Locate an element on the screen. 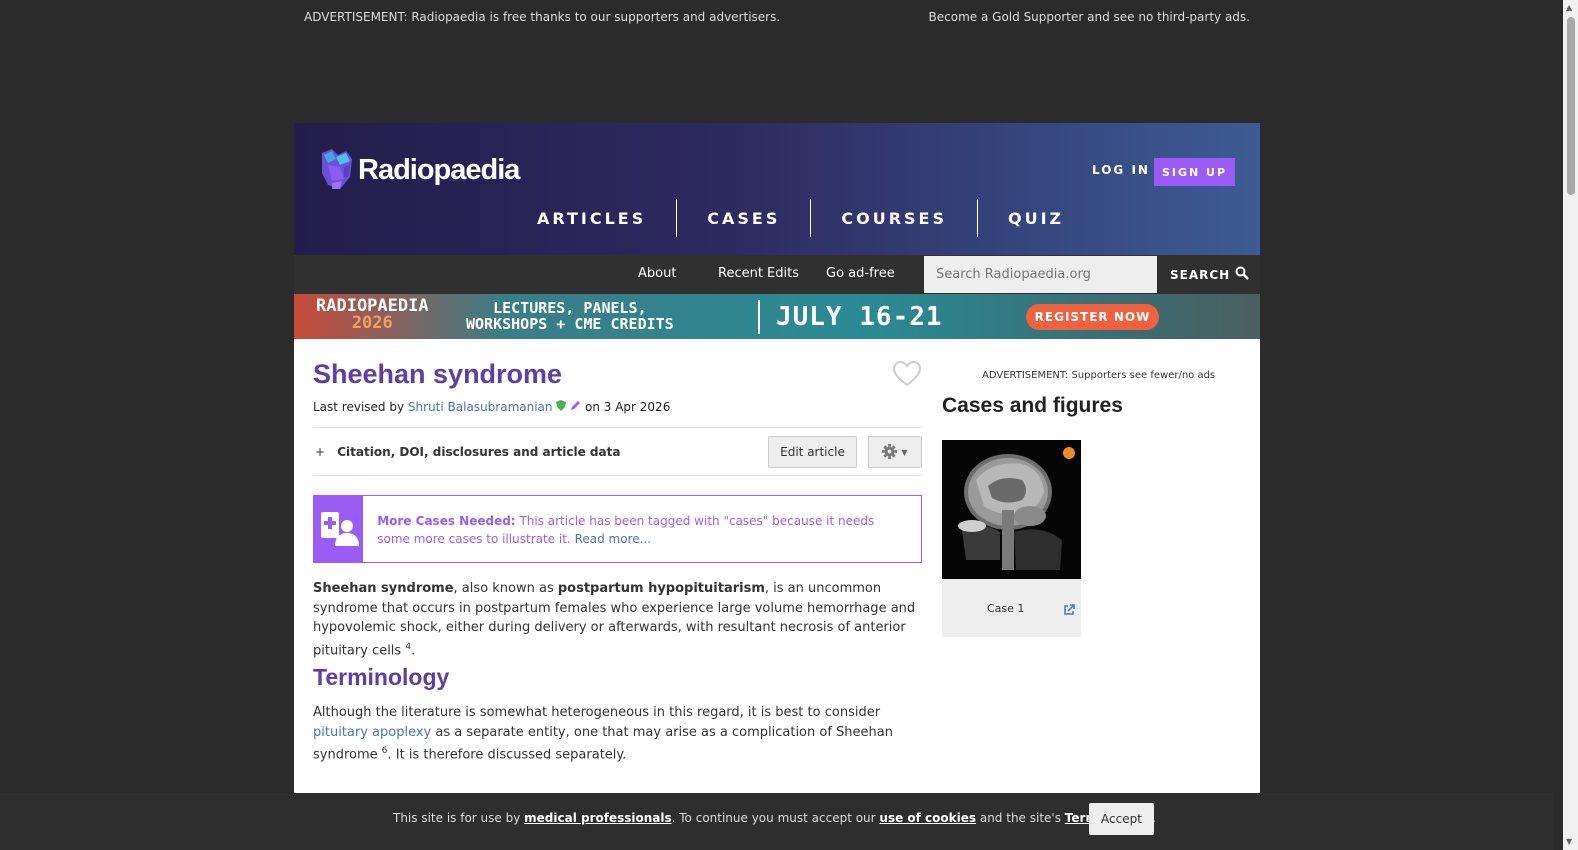  section-heading-terminology: Terminology is located at coordinates (381, 677).